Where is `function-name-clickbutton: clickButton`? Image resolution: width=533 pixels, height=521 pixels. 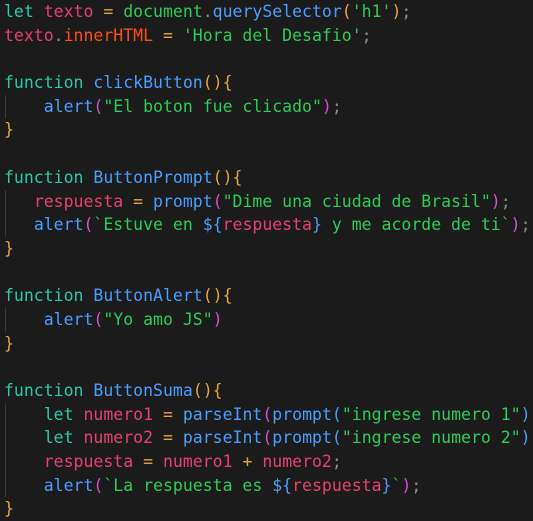
function-name-clickbutton: clickButton is located at coordinates (148, 83).